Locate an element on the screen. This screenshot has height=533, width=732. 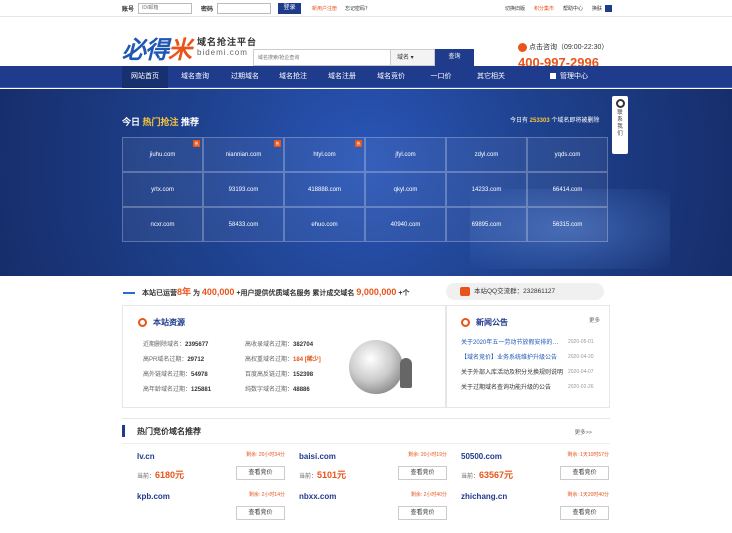
hot-domain-name: yqds.com is located at coordinates (567, 154).